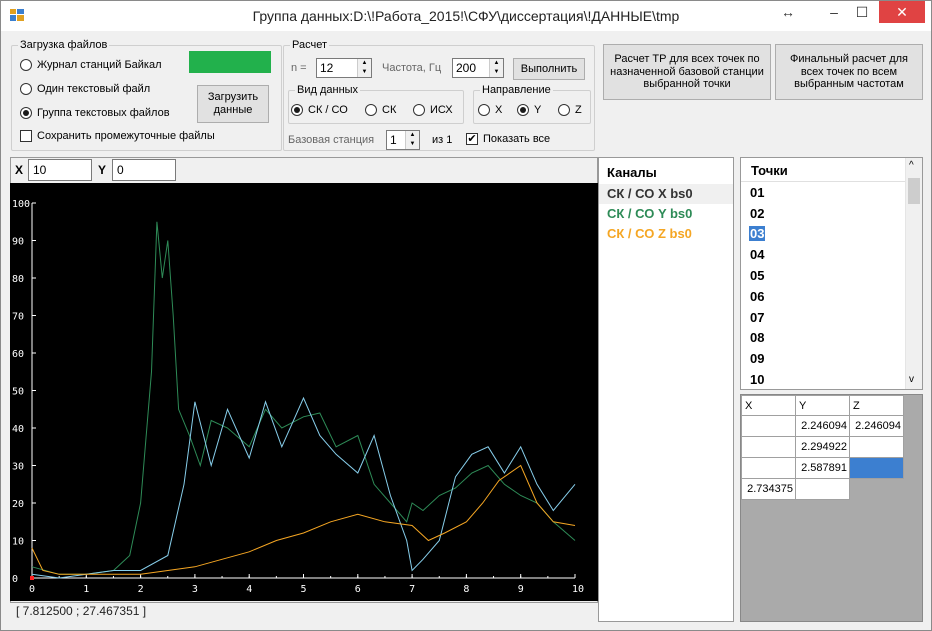 The image size is (932, 631). Describe the element at coordinates (768, 405) in the screenshot. I see `grid-header-x: X` at that location.